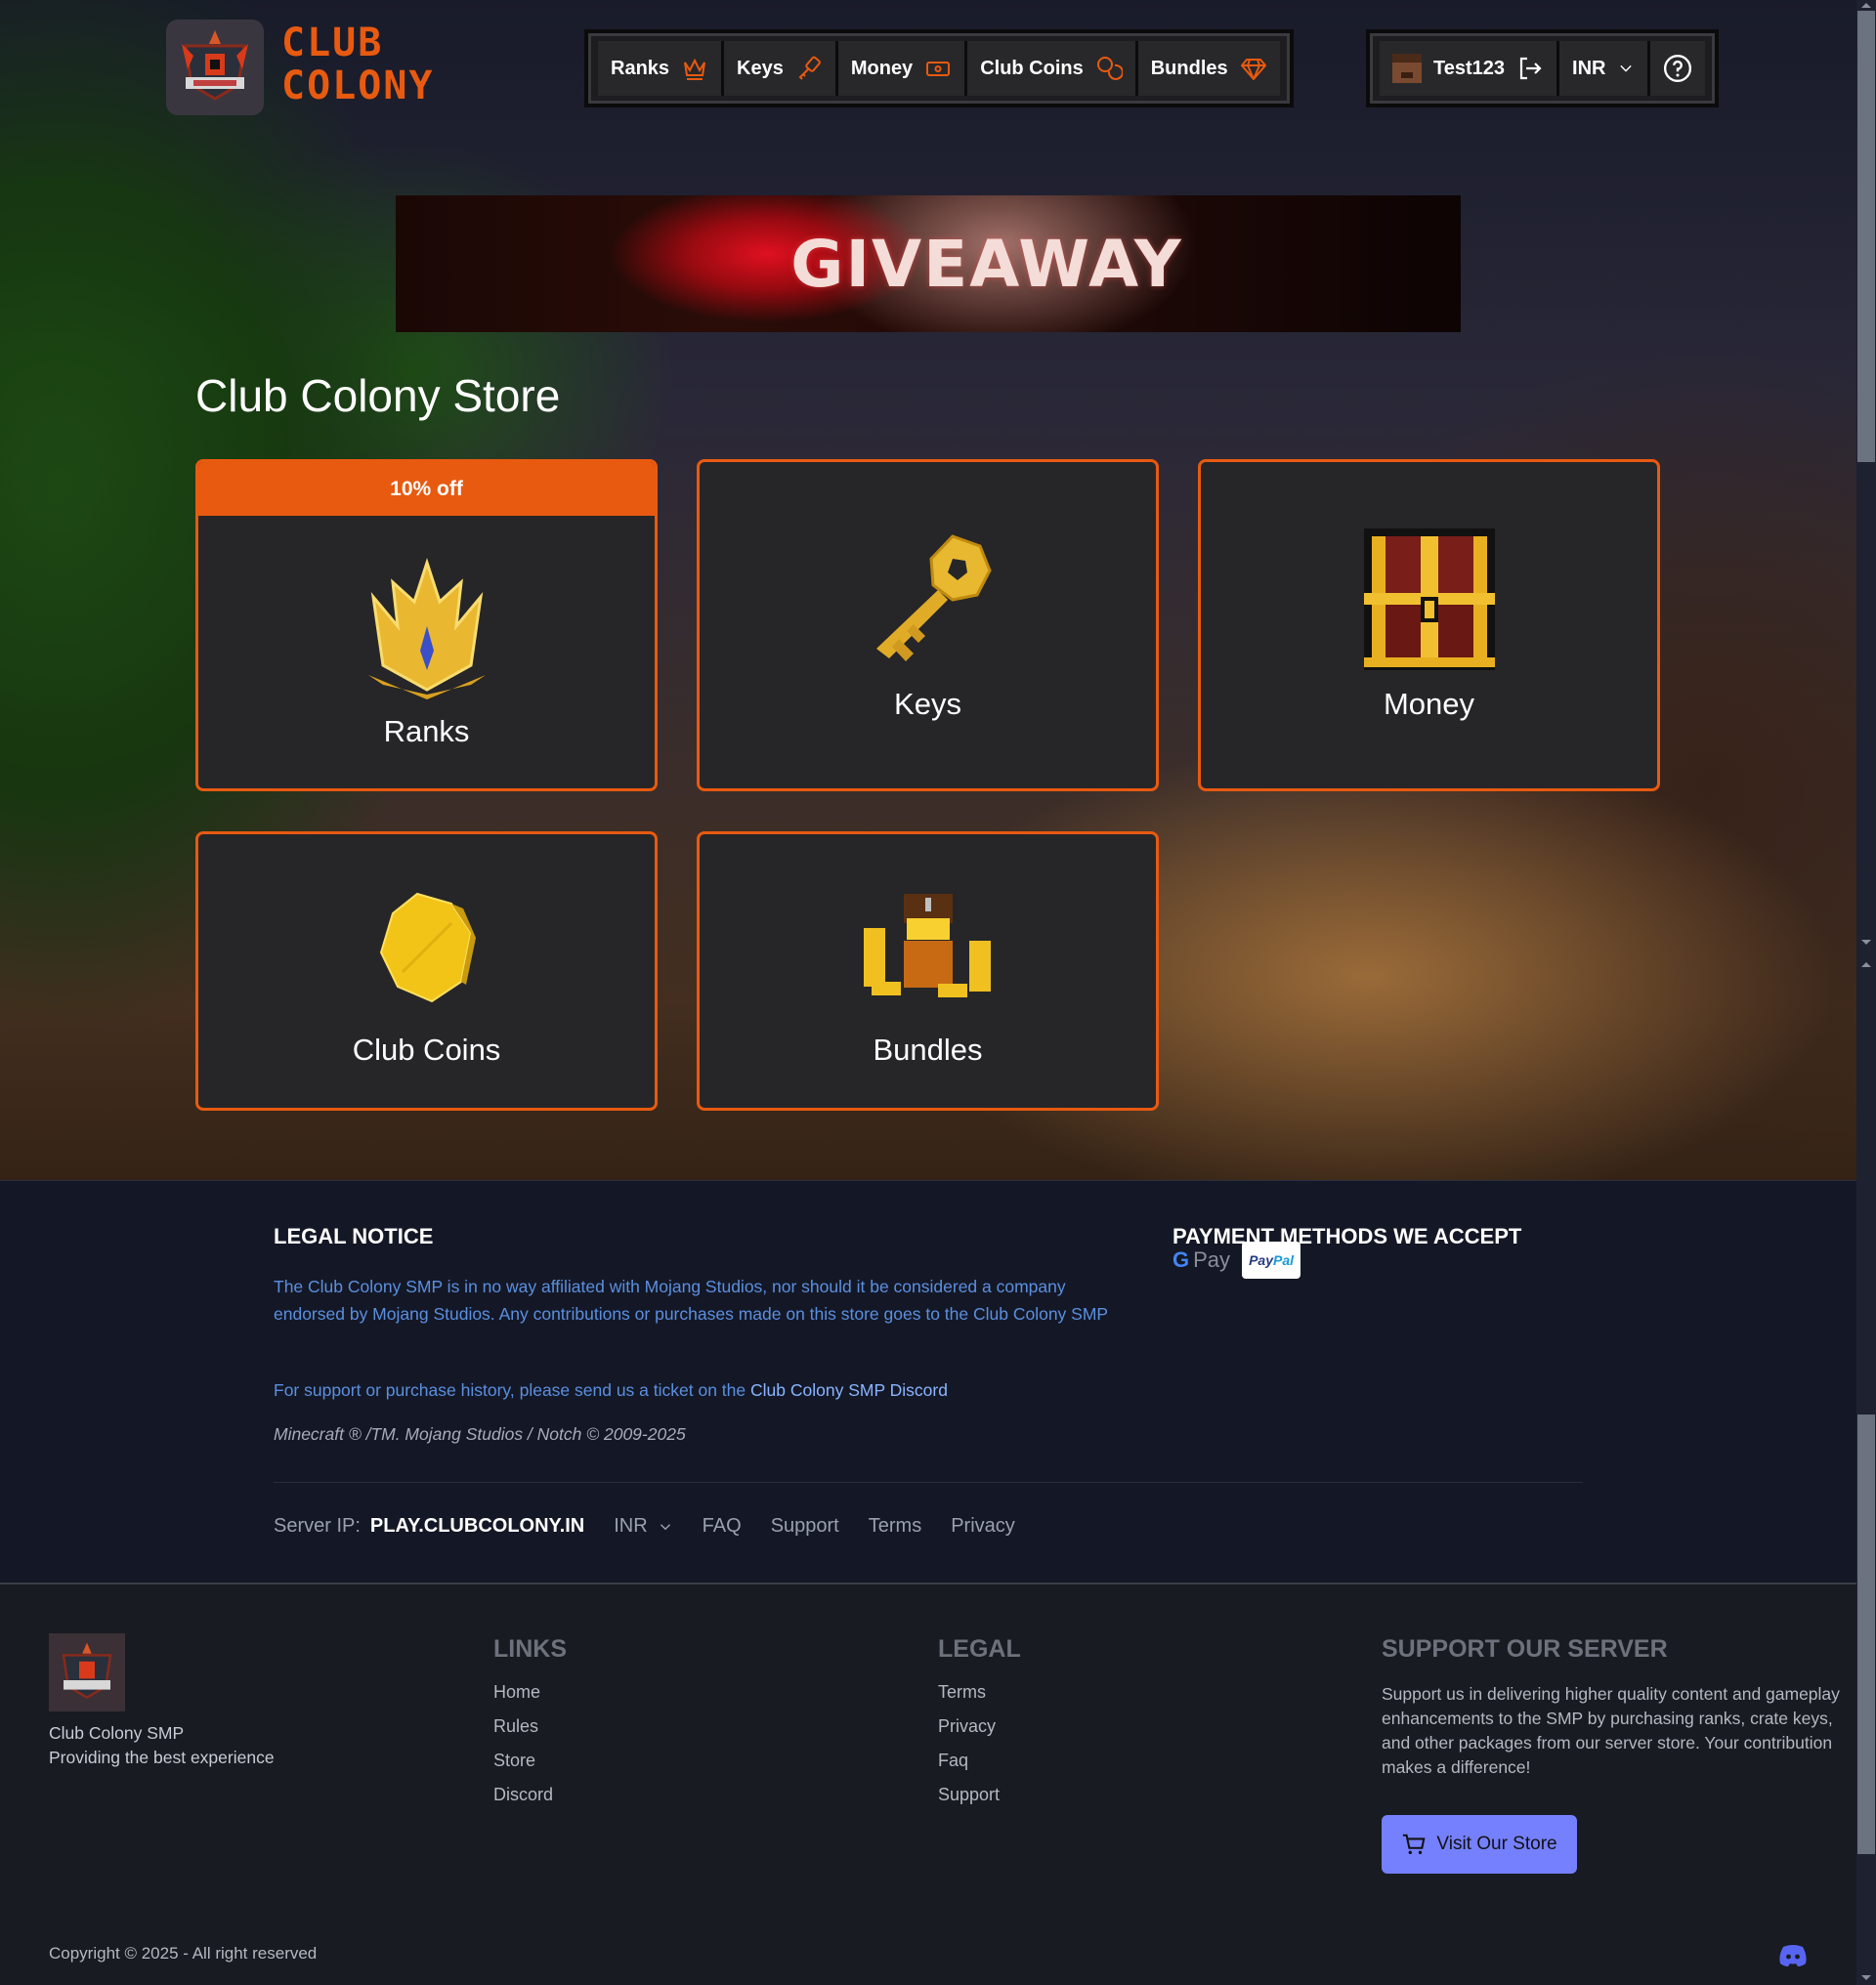 This screenshot has width=1876, height=1985. I want to click on cash-icon, so click(938, 69).